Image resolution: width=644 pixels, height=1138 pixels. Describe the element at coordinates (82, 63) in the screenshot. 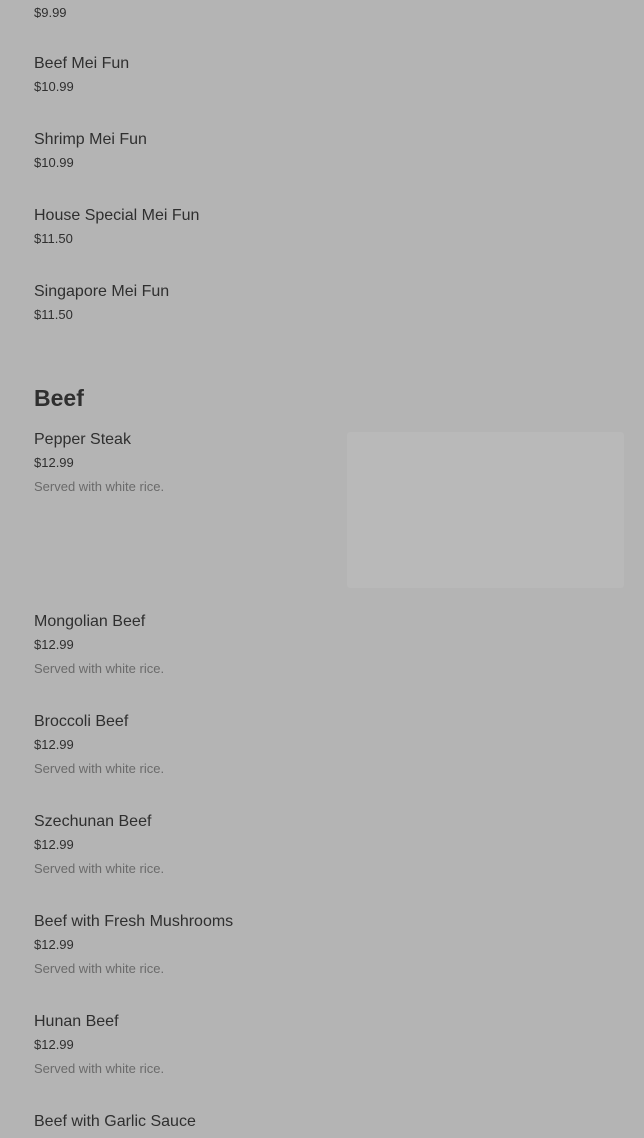

I see `menu-item-name: Beef Mei Fun` at that location.